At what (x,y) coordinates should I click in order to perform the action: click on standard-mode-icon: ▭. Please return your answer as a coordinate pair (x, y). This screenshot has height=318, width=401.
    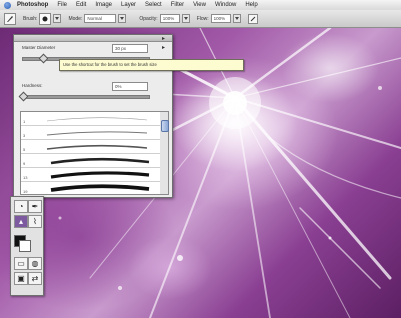
    Looking at the image, I should click on (21, 263).